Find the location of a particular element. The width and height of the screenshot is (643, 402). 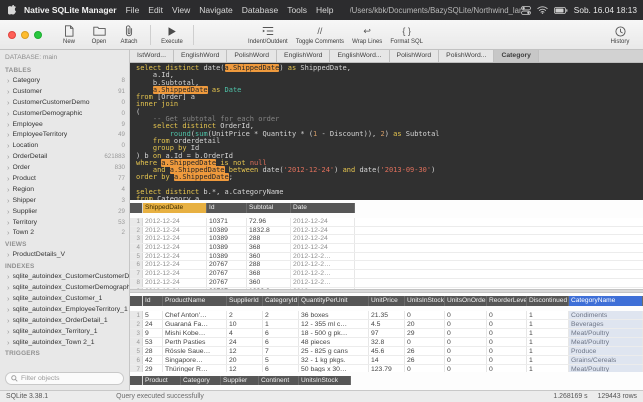

cell: 26 is located at coordinates (425, 351).